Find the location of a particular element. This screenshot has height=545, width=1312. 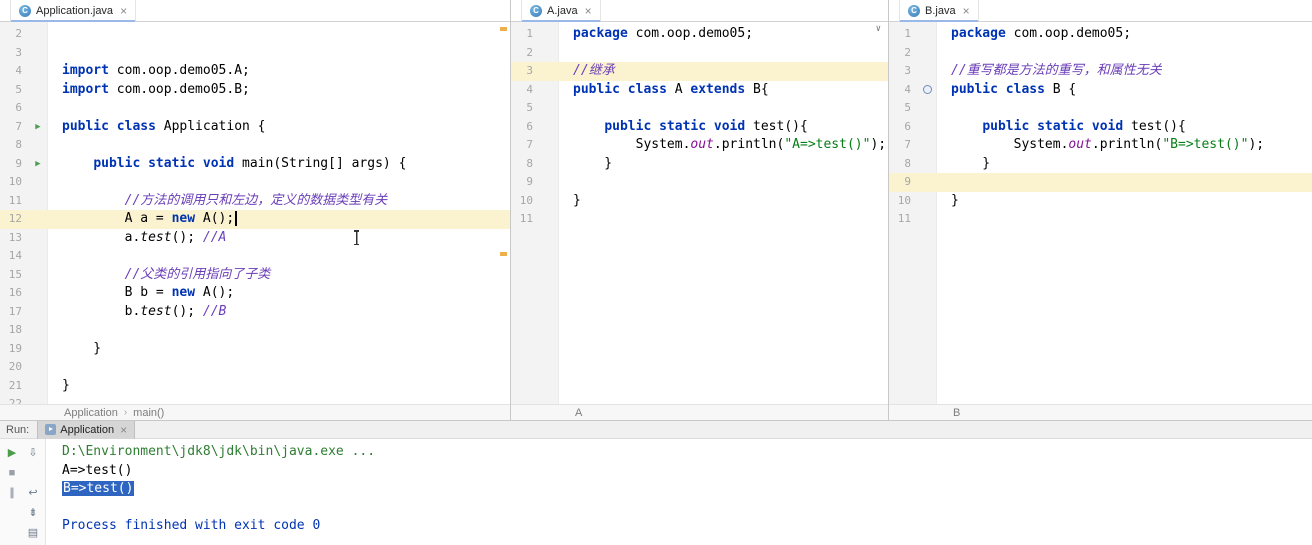

code-text: System.out.println("A=>test()"); is located at coordinates (723, 145).